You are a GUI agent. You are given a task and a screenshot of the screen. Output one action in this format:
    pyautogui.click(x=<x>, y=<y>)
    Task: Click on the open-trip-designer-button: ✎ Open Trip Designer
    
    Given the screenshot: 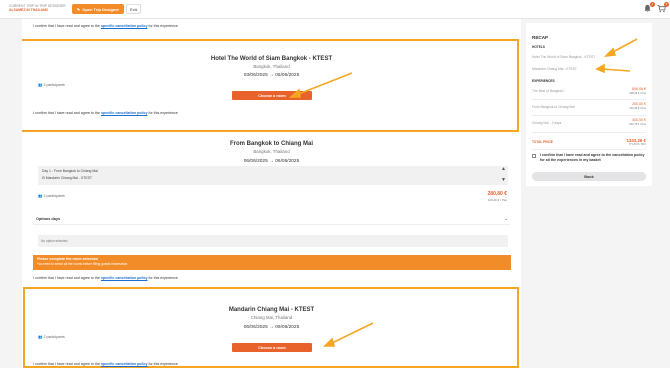 What is the action you would take?
    pyautogui.click(x=98, y=9)
    